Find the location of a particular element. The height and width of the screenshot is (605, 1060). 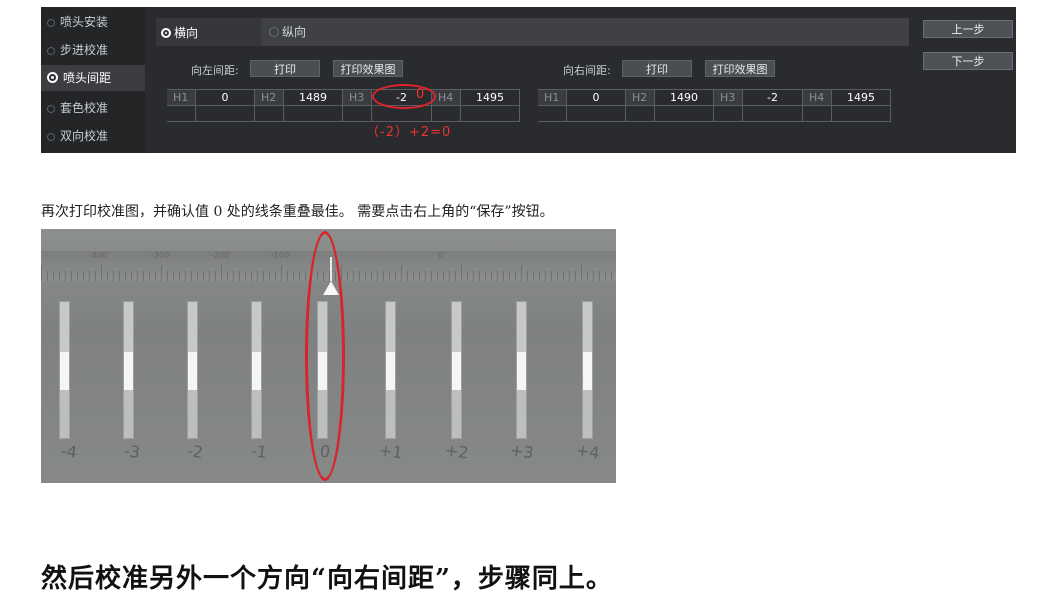

section-heading: 然后校准另外一个方向“向右间距”，步骤同上。 is located at coordinates (327, 579).